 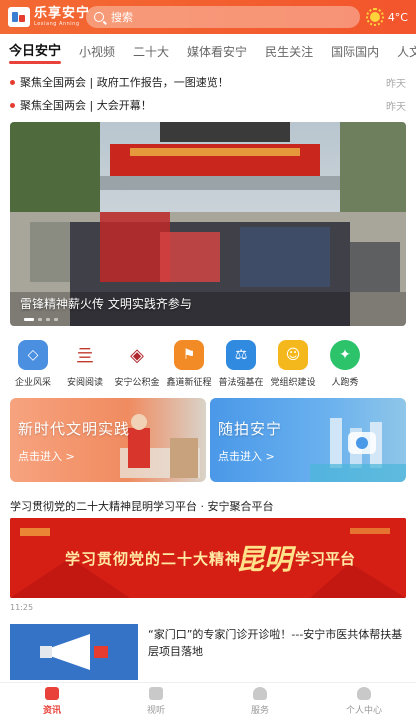 What do you see at coordinates (52, 701) in the screenshot?
I see `tab-news: 资讯` at bounding box center [52, 701].